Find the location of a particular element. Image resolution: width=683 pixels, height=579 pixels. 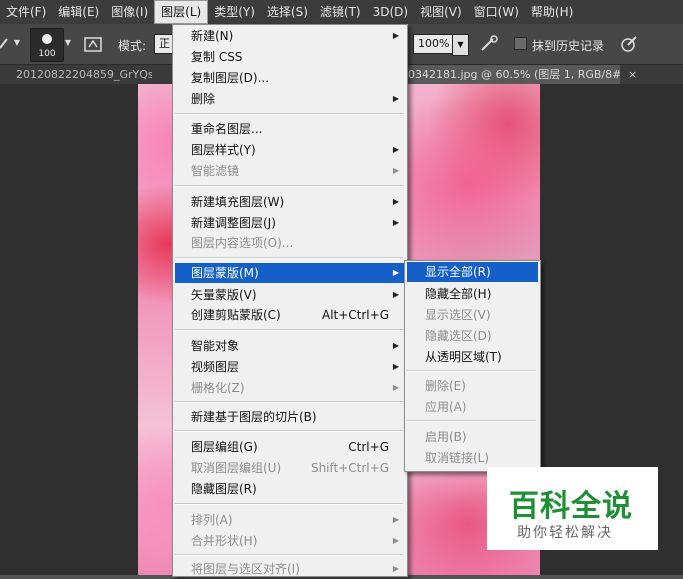

menu-item-smart-object: 智能对象 ▶ is located at coordinates (289, 346).